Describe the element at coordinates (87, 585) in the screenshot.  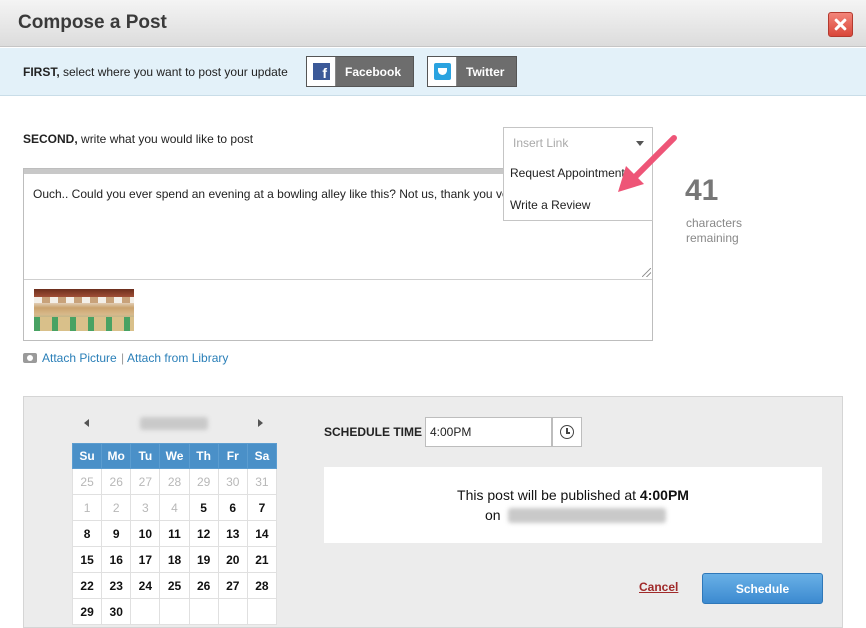
I see `calendar-day-cell: 22` at that location.